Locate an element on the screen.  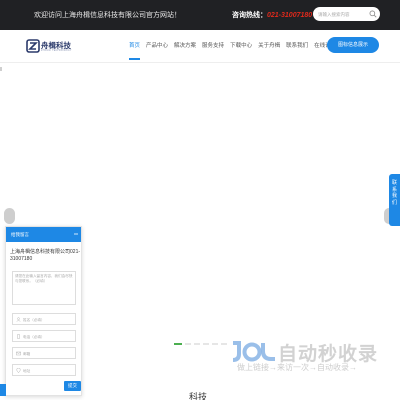
nav-item-about: 关于舟楫 is located at coordinates (269, 46).